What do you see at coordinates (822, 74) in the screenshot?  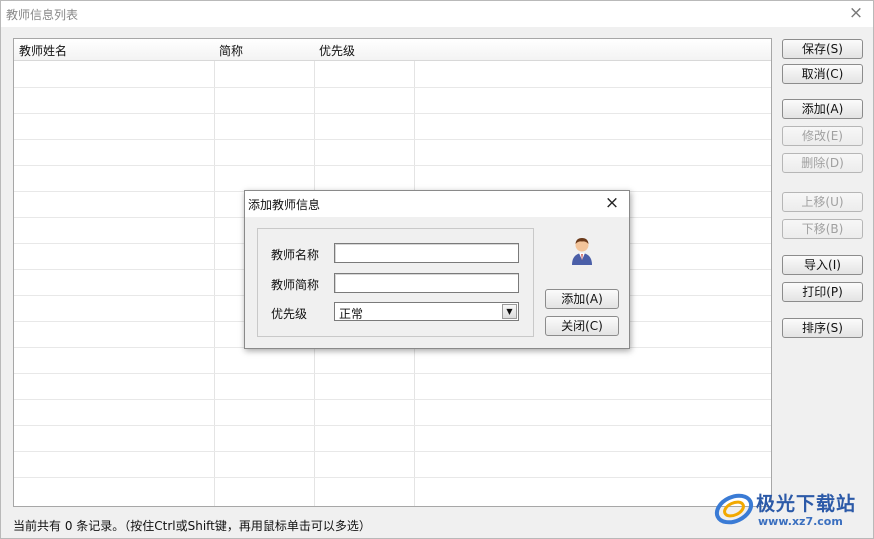 I see `cancel-button: 取消(C)` at bounding box center [822, 74].